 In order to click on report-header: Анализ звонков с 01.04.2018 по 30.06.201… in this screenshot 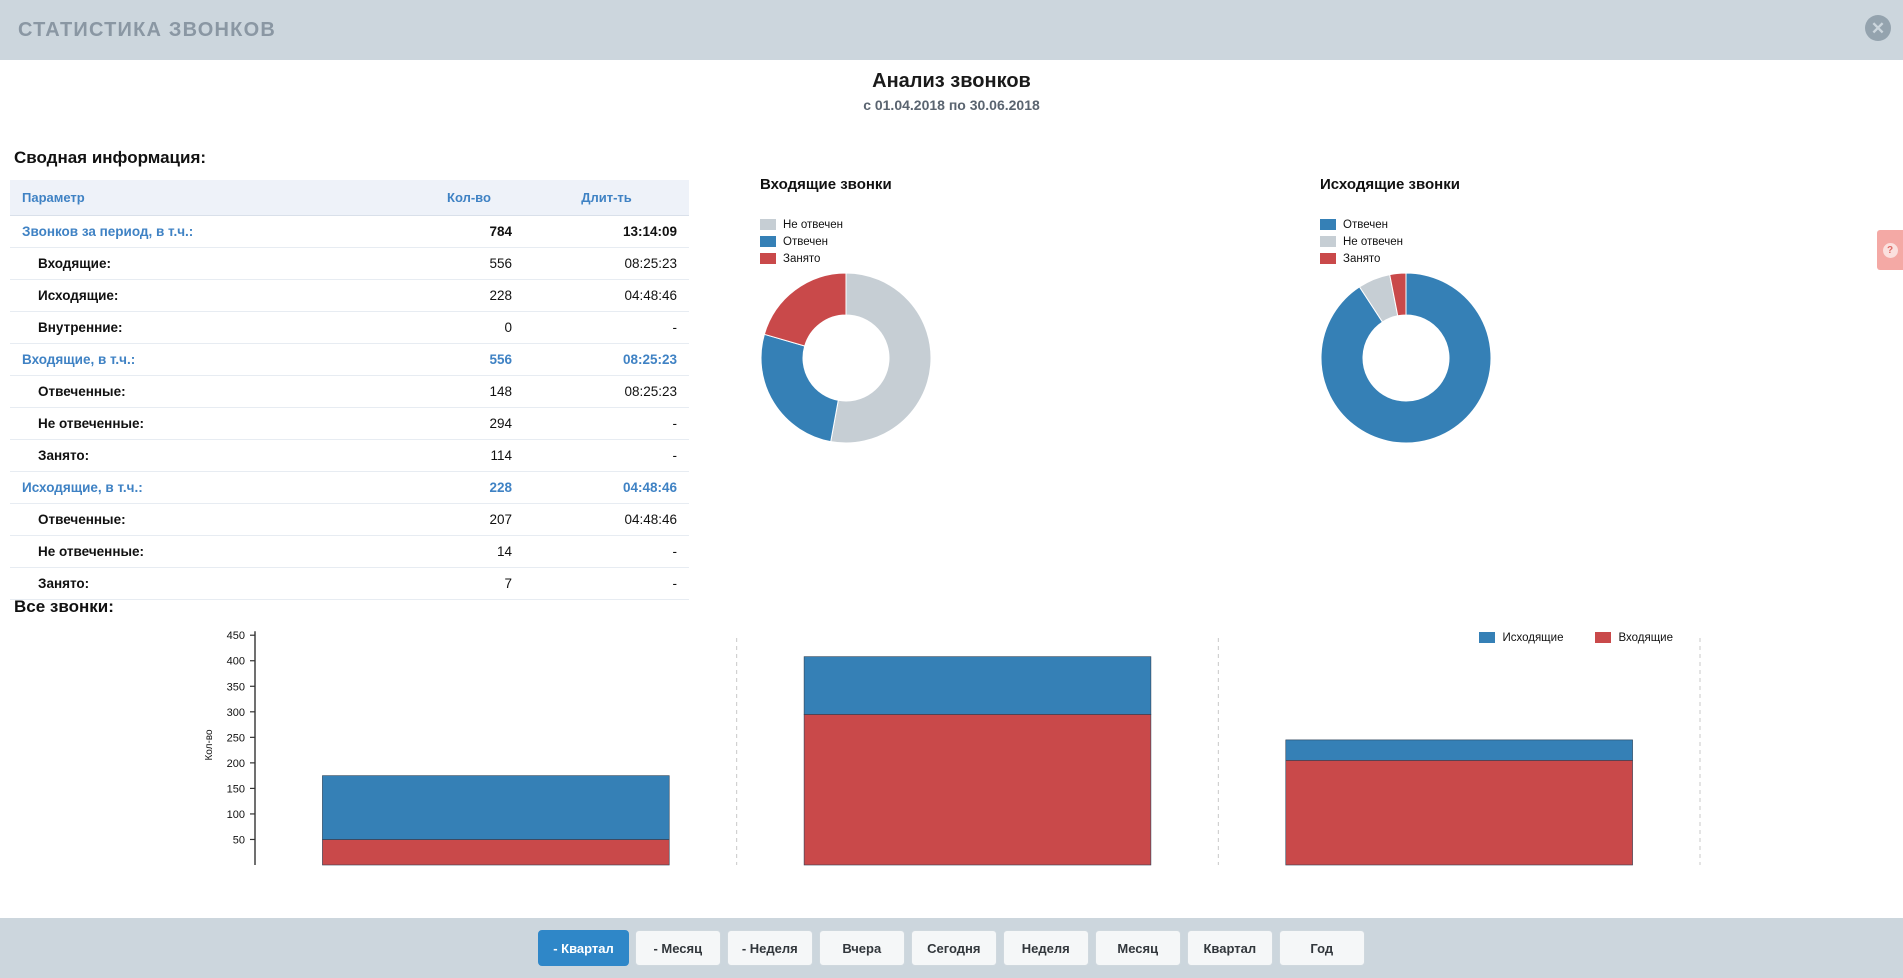, I will do `click(951, 86)`.